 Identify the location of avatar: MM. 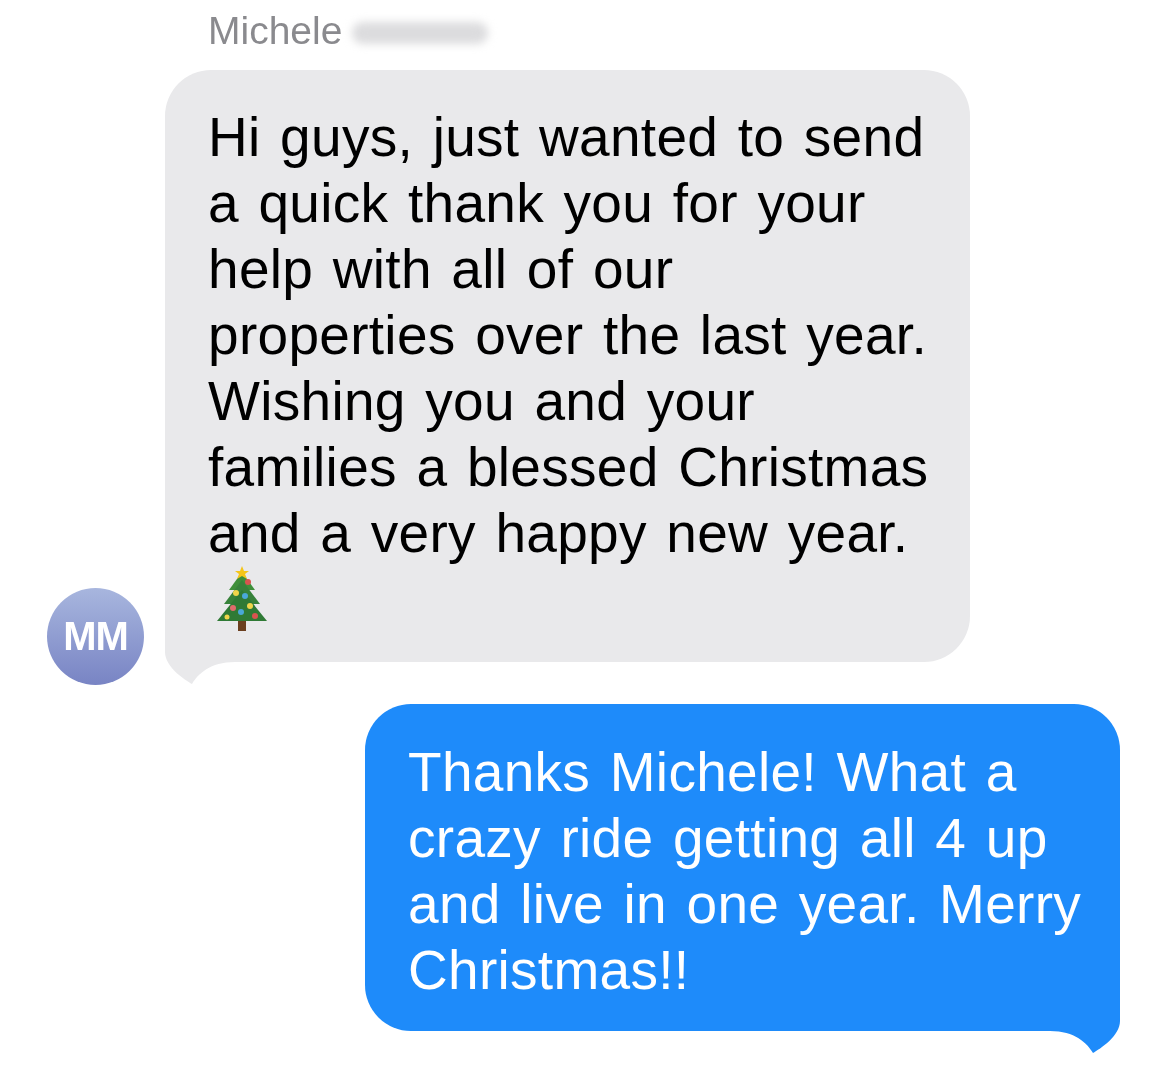
(95, 636).